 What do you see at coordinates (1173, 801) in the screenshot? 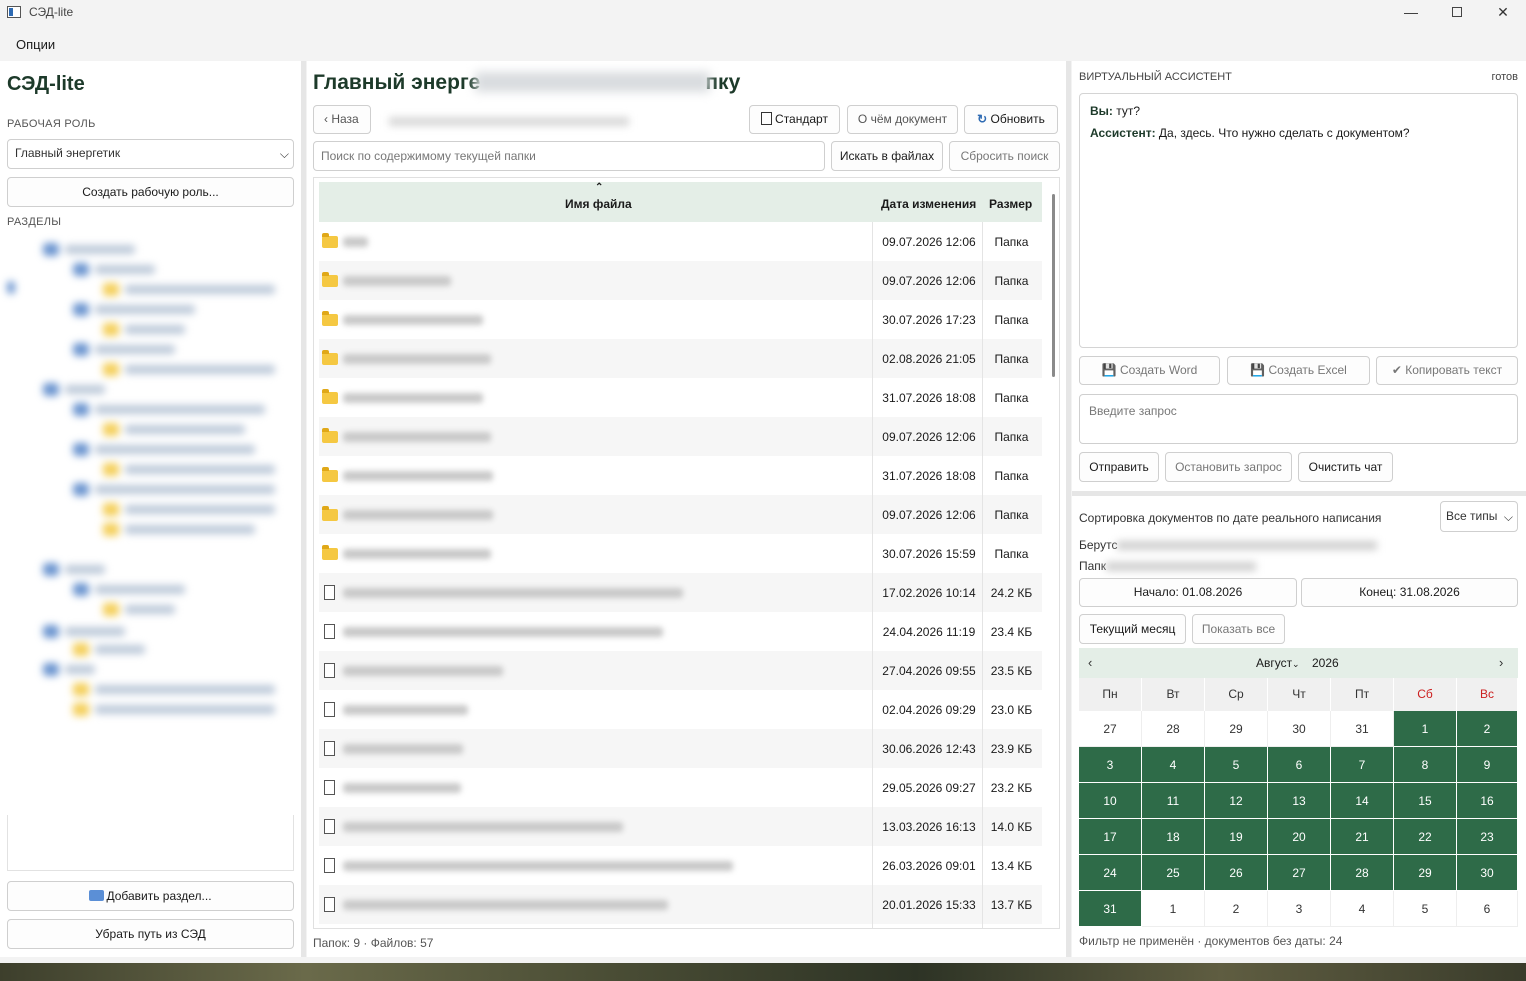
I see `calendar-day: 11` at bounding box center [1173, 801].